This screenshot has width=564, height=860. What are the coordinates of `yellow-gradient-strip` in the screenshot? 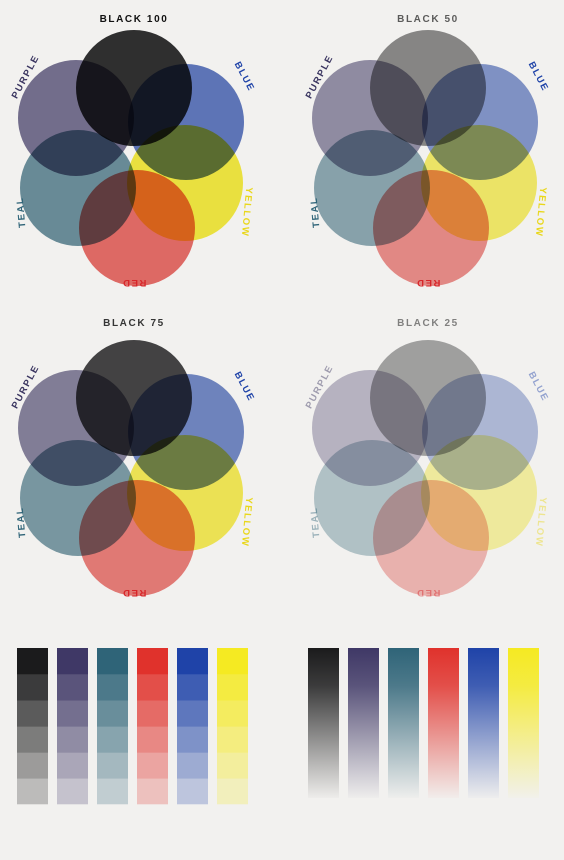 It's located at (523, 723).